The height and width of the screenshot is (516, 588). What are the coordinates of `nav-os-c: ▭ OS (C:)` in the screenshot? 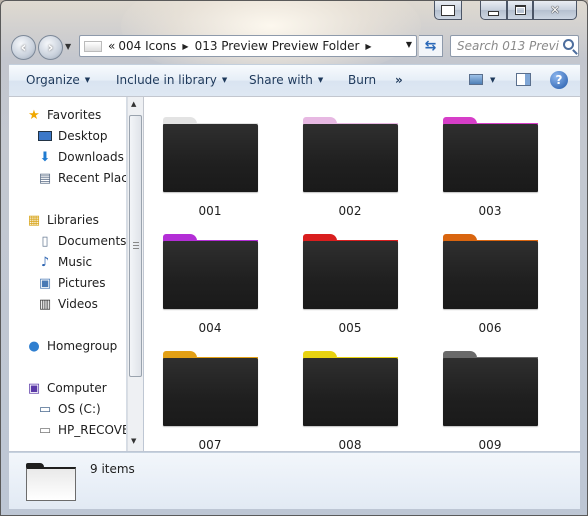 It's located at (69, 409).